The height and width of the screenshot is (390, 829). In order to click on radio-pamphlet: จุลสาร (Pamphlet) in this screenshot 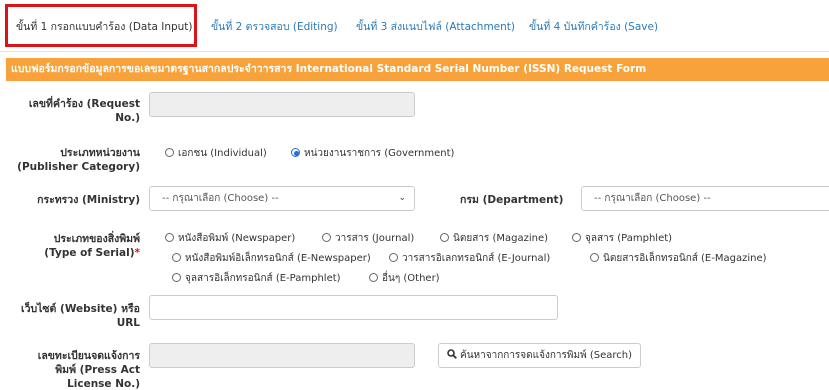, I will do `click(622, 238)`.